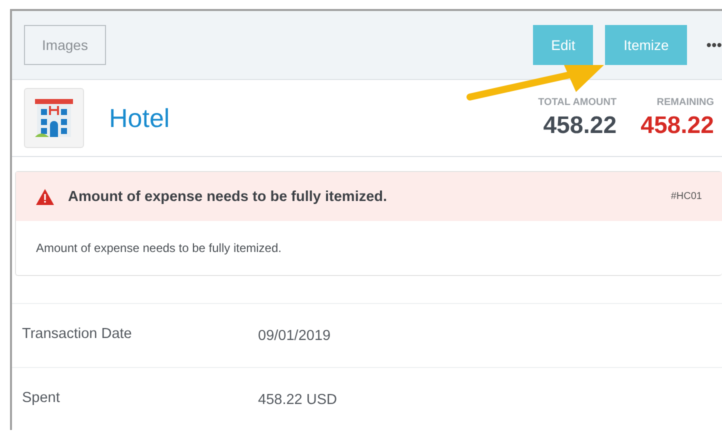  I want to click on alert-message: Amount of expense needs to be fully itemized., so click(158, 248).